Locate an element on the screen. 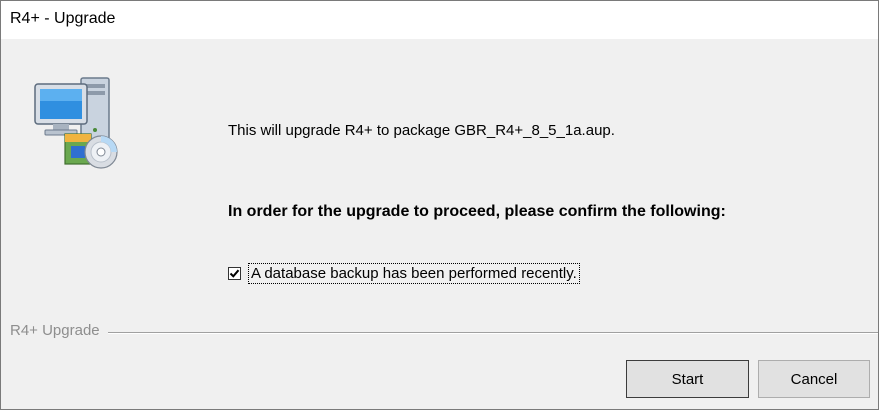 This screenshot has height=410, width=879. cancel-button: Cancel is located at coordinates (814, 379).